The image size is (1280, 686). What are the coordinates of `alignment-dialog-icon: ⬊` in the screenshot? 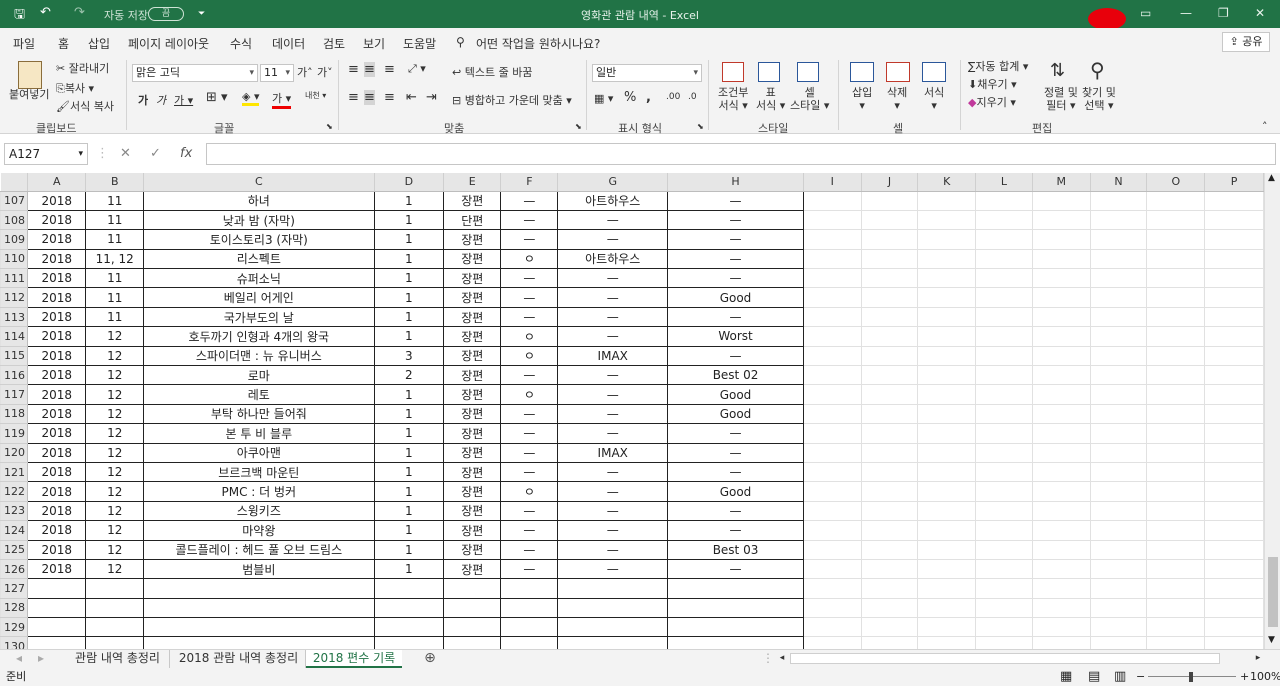 It's located at (578, 126).